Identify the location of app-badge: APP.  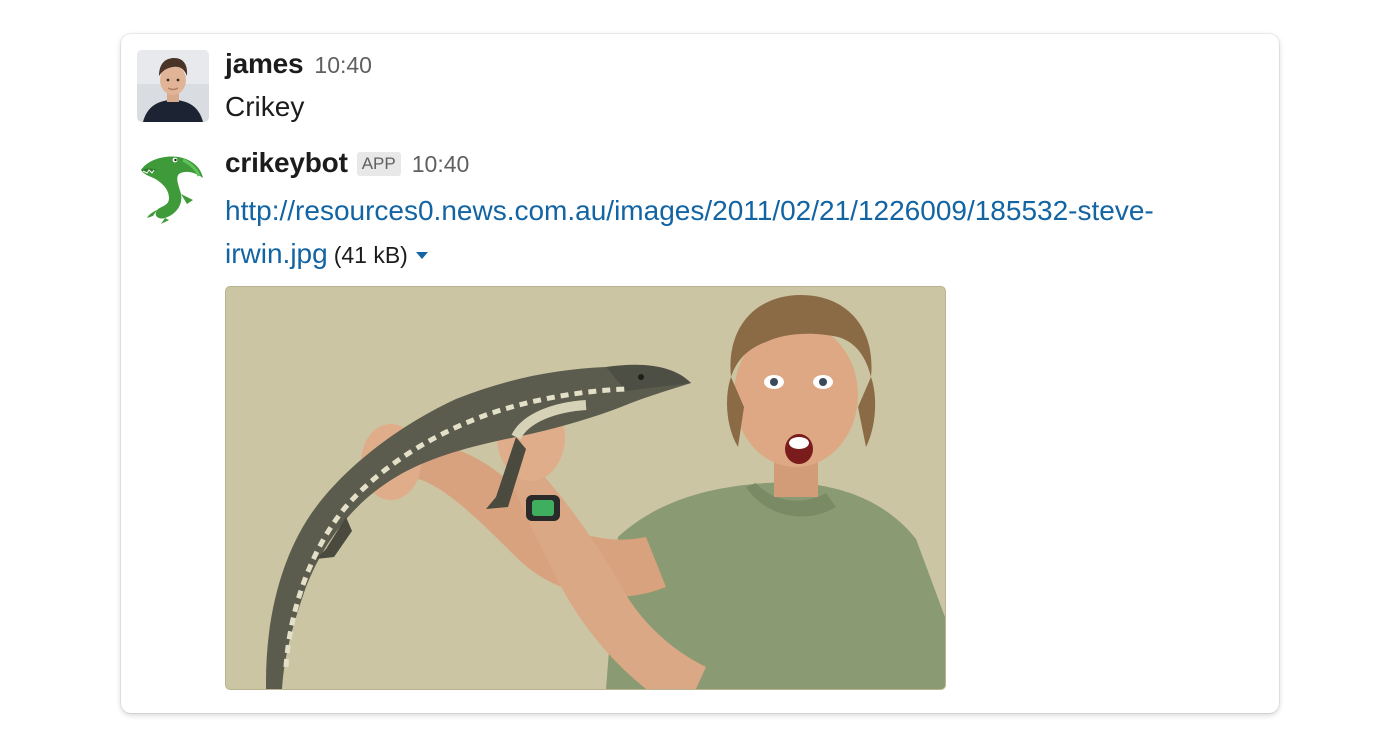
(378, 164).